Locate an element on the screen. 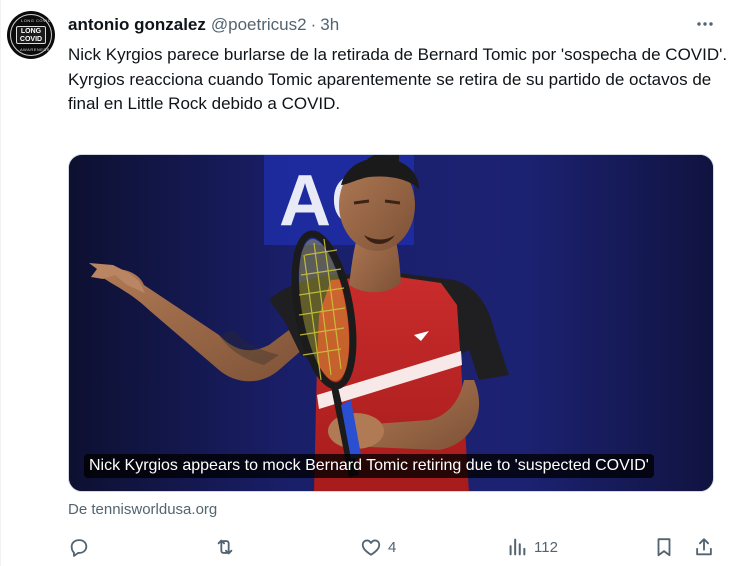  tweet-header: antonio gonzalez @poetricus2 · 3h is located at coordinates (203, 25).